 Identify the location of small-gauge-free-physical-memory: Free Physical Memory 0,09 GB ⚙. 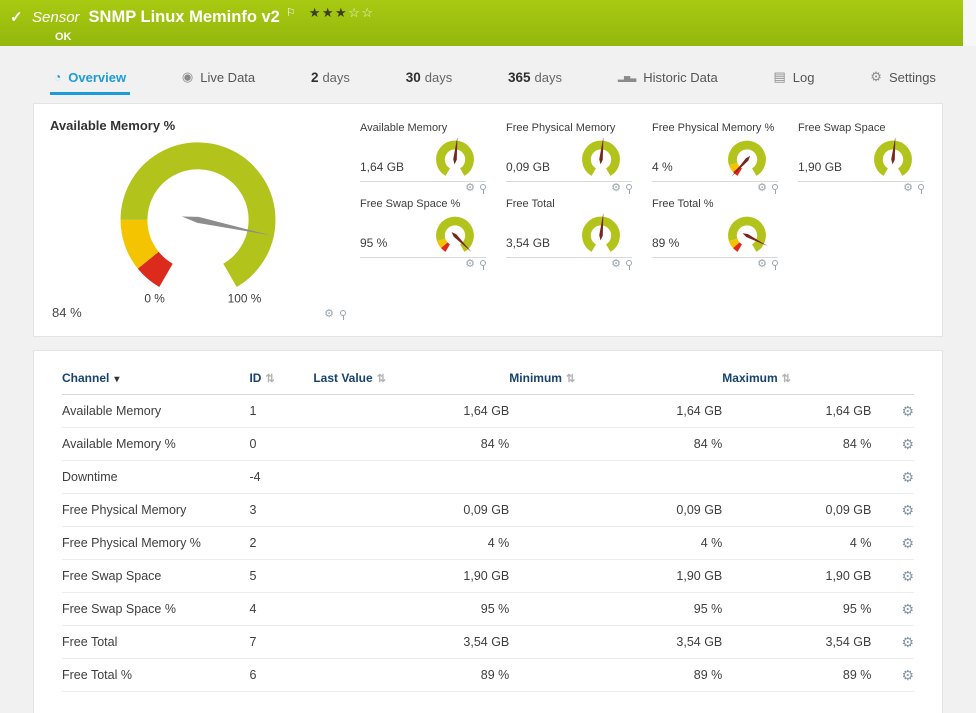
(569, 158).